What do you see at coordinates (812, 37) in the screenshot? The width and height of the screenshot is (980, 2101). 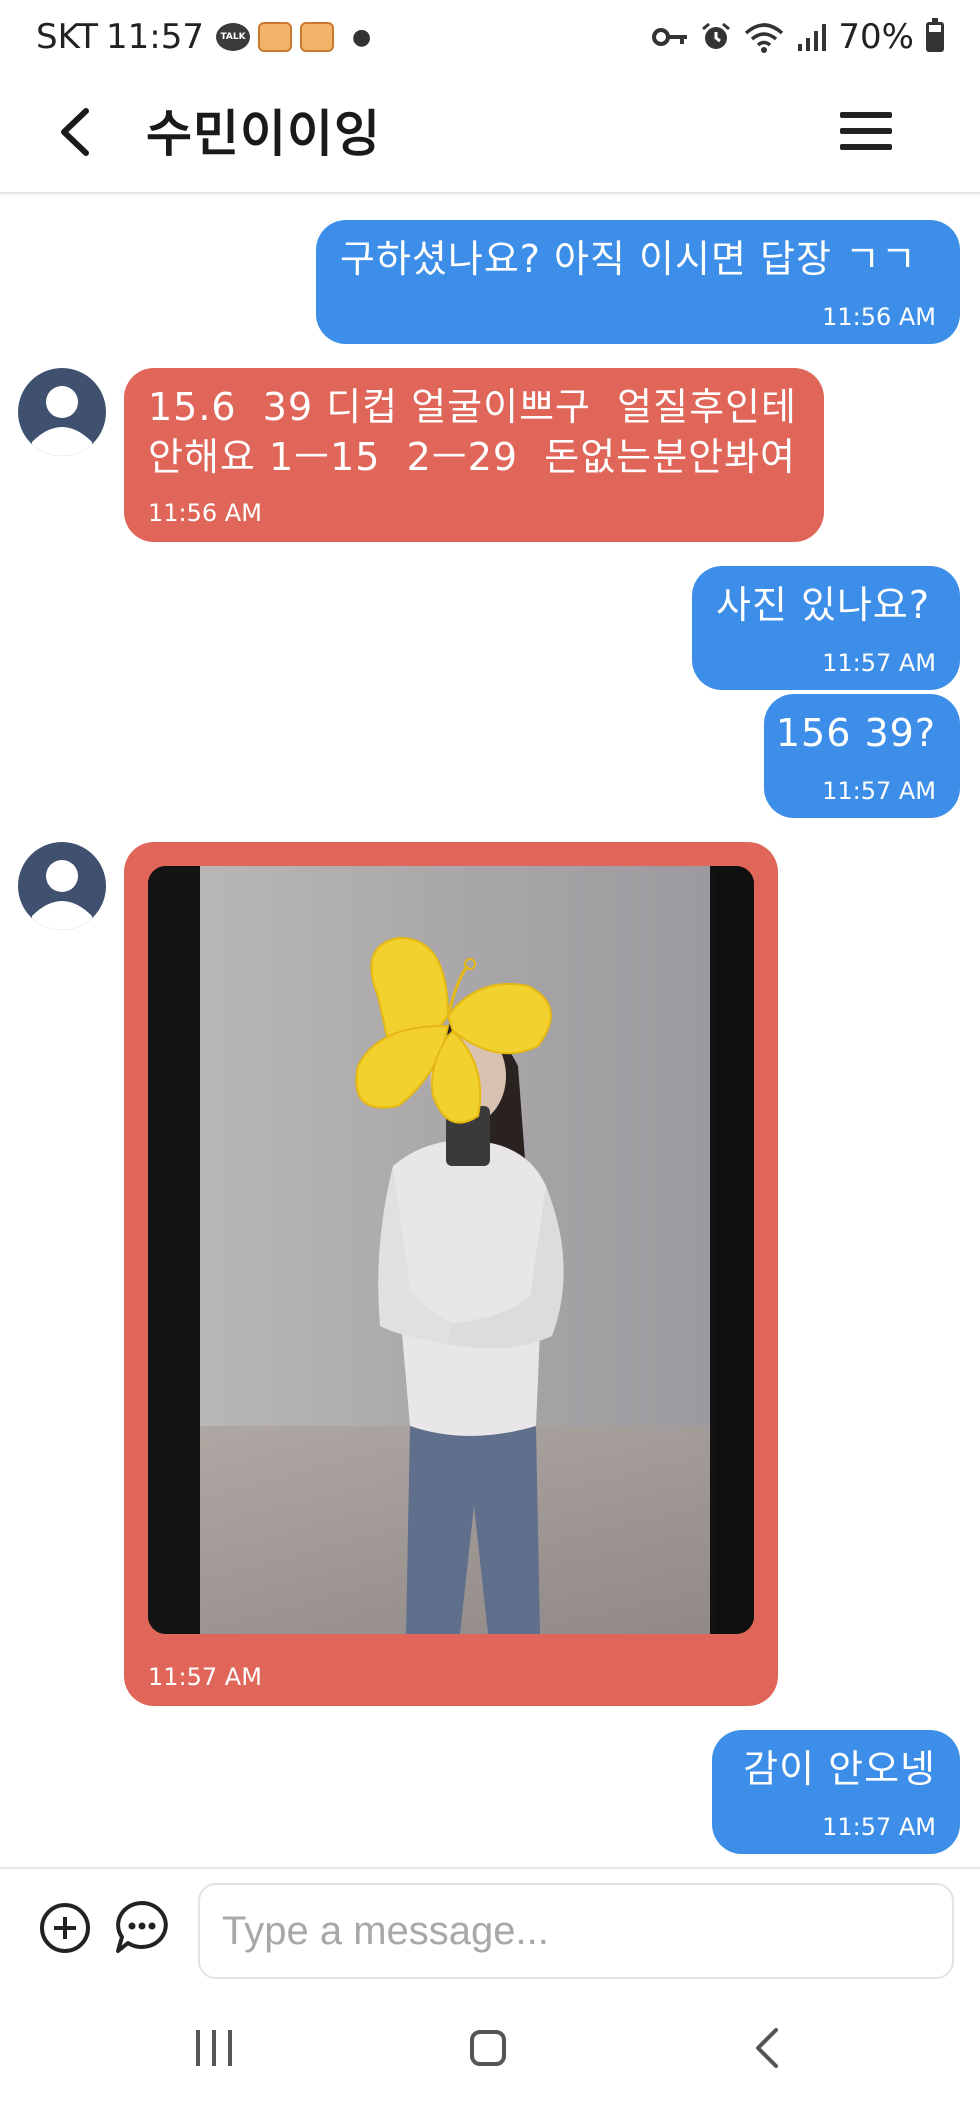 I see `signal-icon` at bounding box center [812, 37].